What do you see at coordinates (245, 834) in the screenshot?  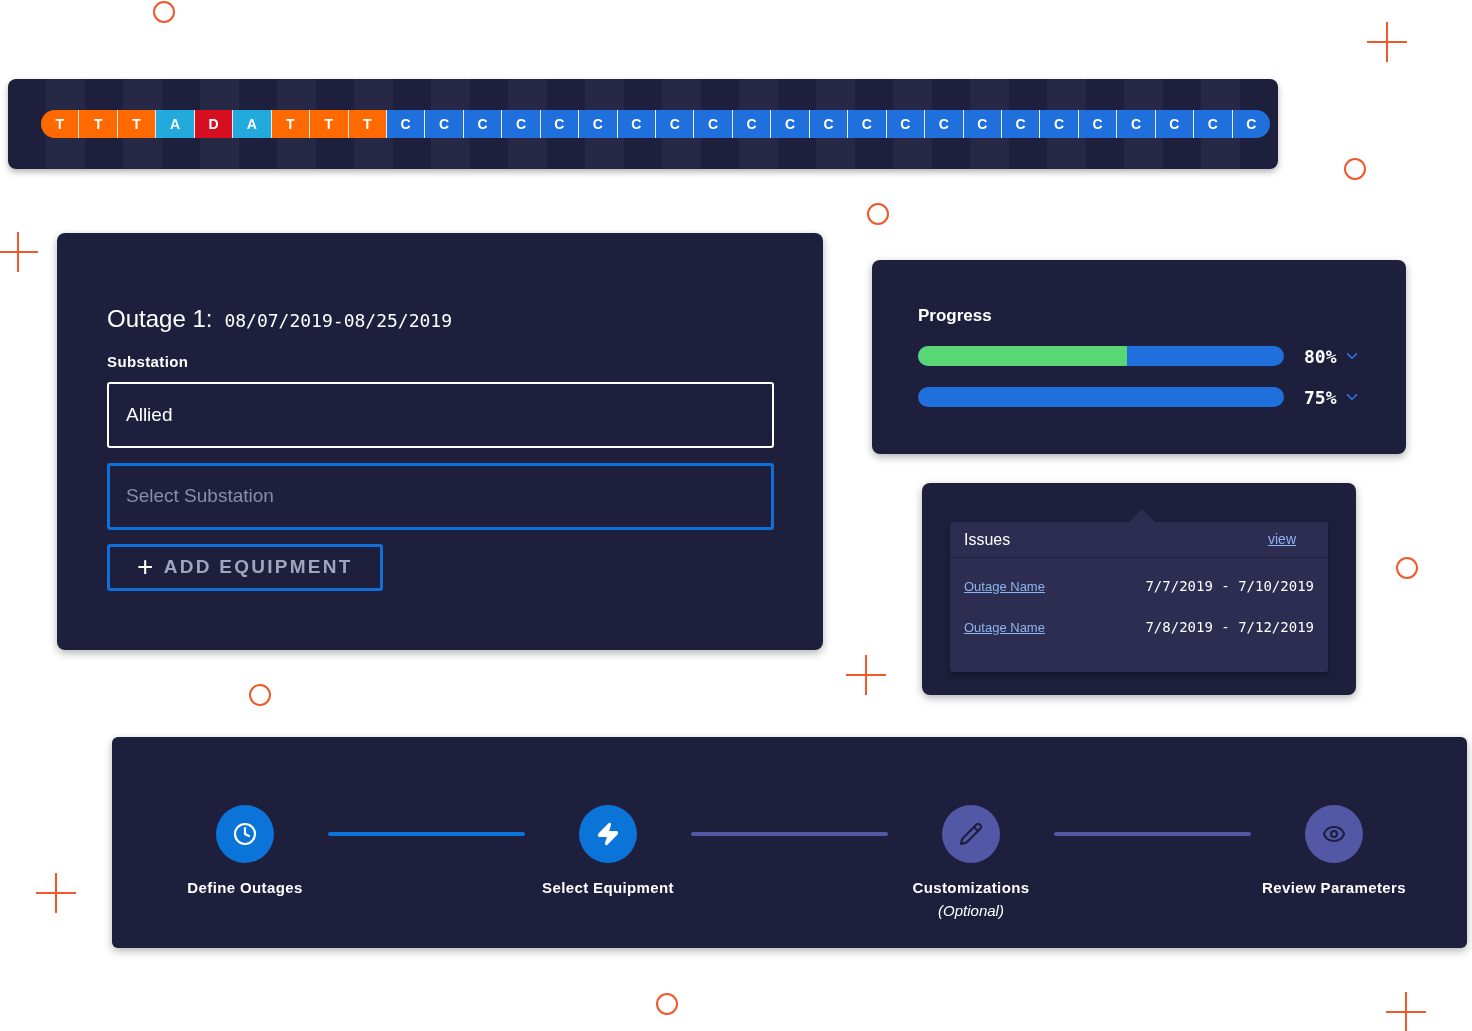 I see `clock-icon` at bounding box center [245, 834].